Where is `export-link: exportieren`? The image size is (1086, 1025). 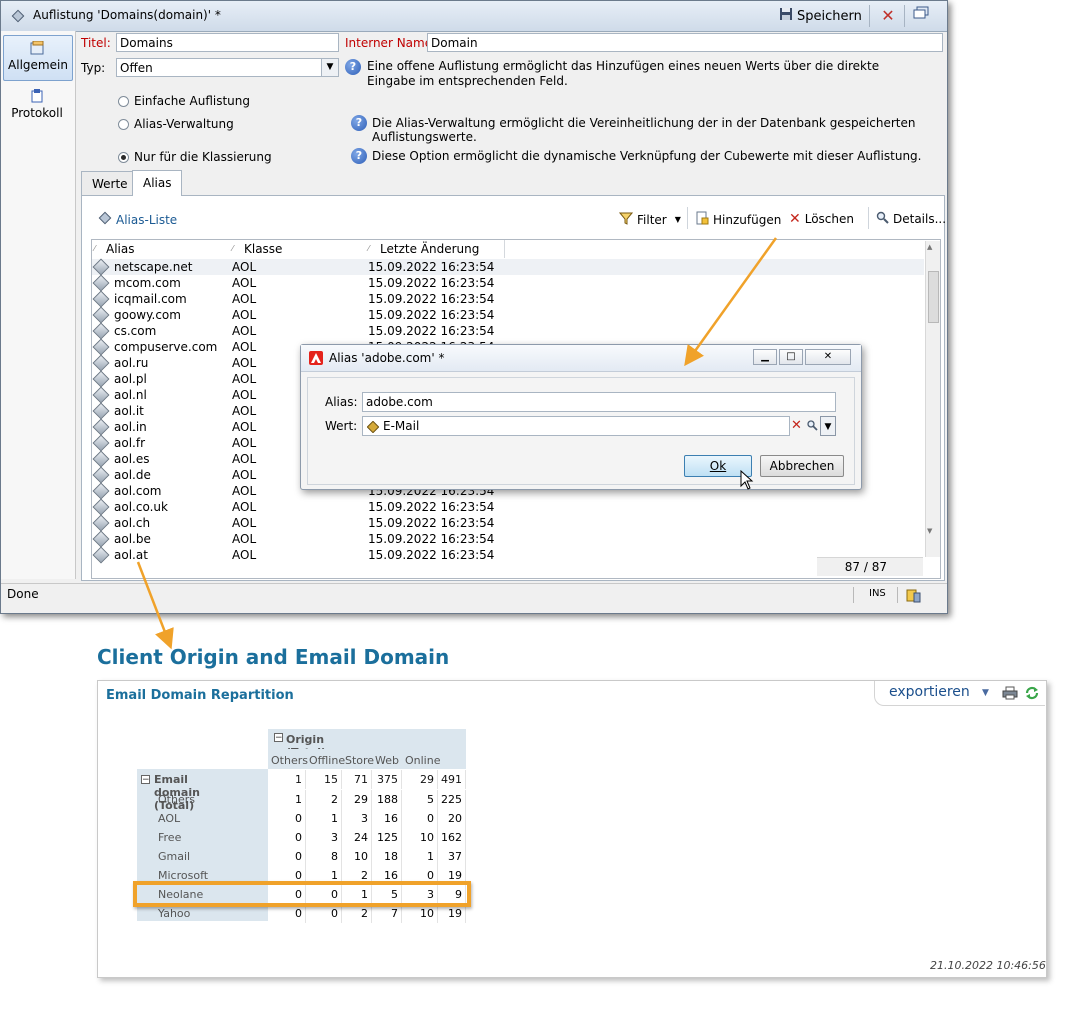 export-link: exportieren is located at coordinates (929, 692).